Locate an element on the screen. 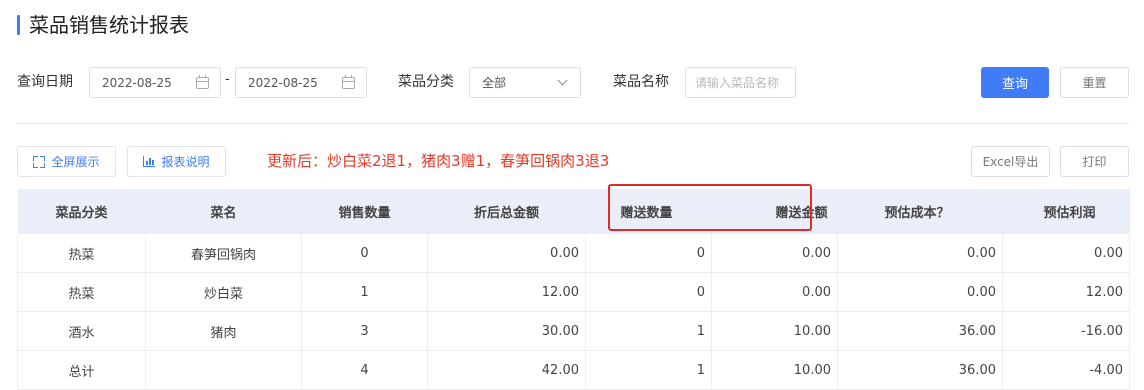 Image resolution: width=1144 pixels, height=390 pixels. fullscreen-label: 全屏展示 is located at coordinates (75, 162).